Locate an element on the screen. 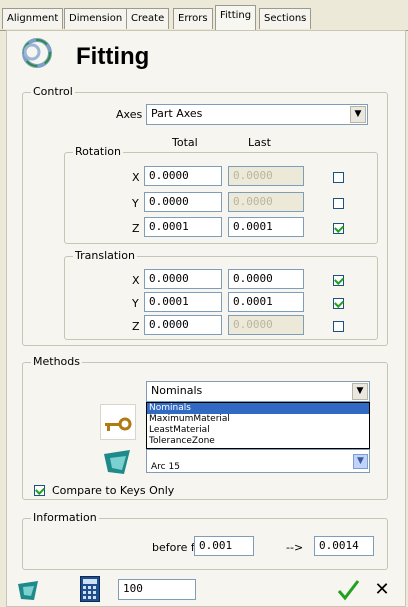 The height and width of the screenshot is (607, 408). rotation-x-checkbox is located at coordinates (338, 177).